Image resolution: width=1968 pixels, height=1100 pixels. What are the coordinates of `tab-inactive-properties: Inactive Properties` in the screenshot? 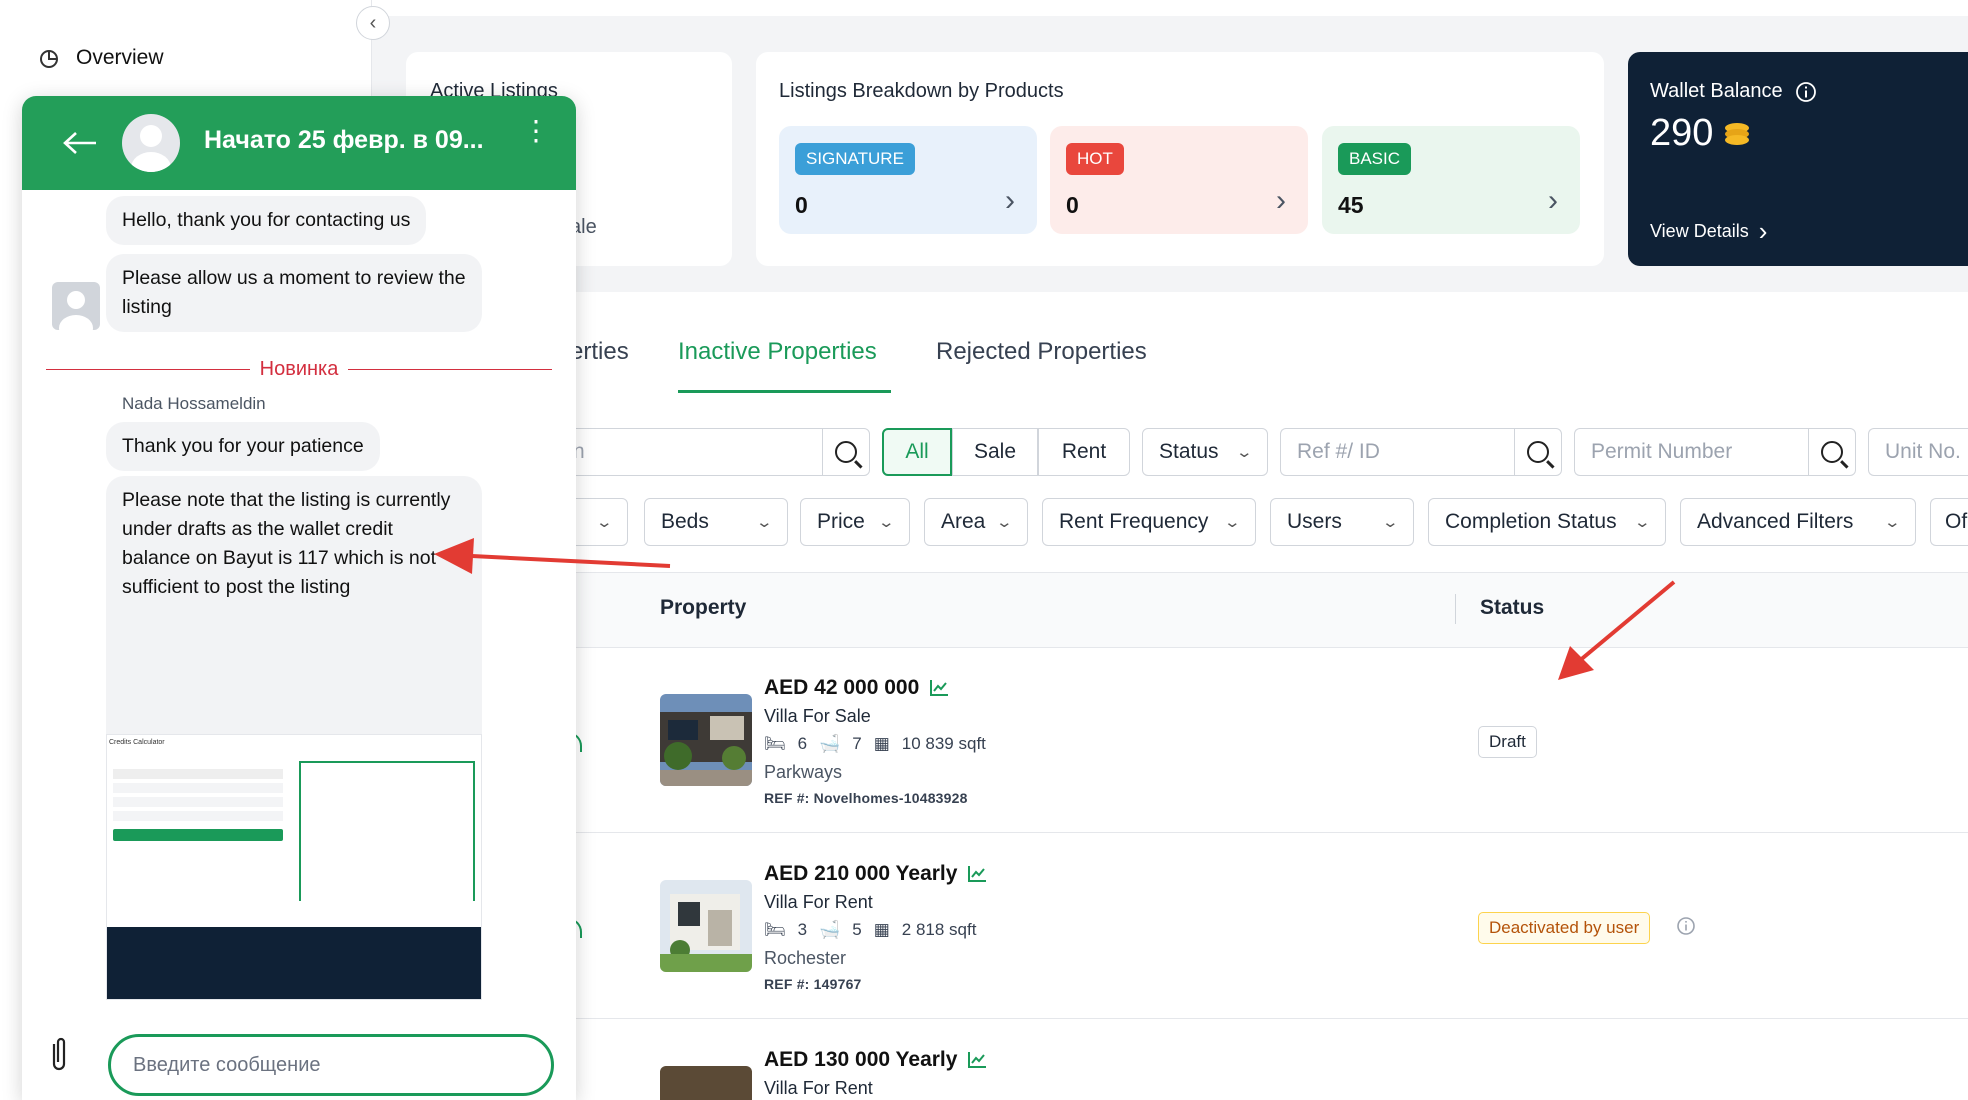 It's located at (777, 352).